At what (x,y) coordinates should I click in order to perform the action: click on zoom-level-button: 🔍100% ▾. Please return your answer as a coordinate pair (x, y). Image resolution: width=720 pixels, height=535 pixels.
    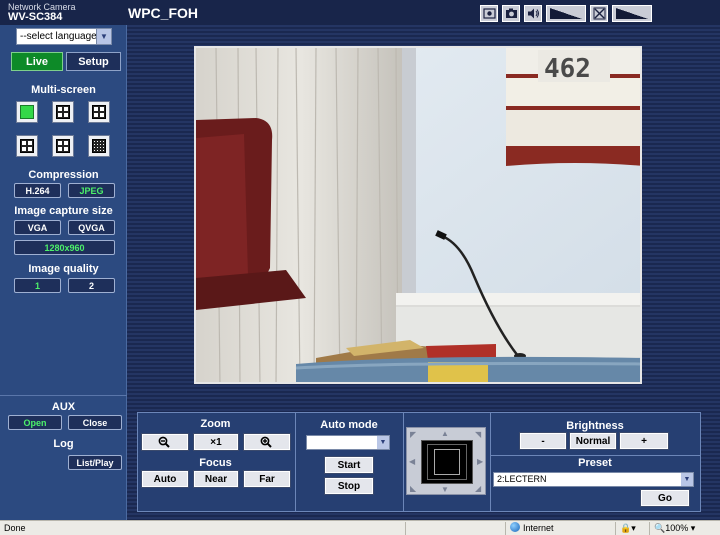
    Looking at the image, I should click on (684, 528).